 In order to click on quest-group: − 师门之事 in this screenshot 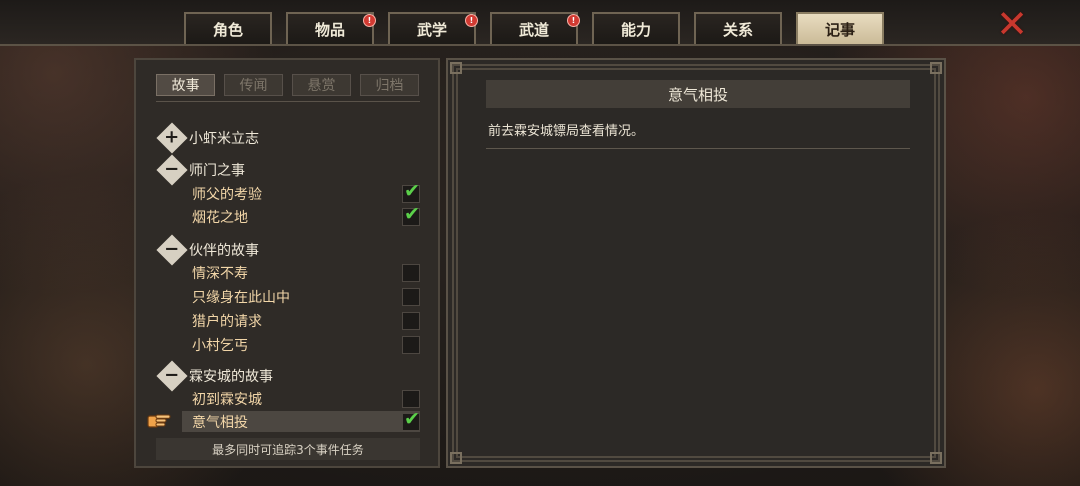, I will do `click(199, 170)`.